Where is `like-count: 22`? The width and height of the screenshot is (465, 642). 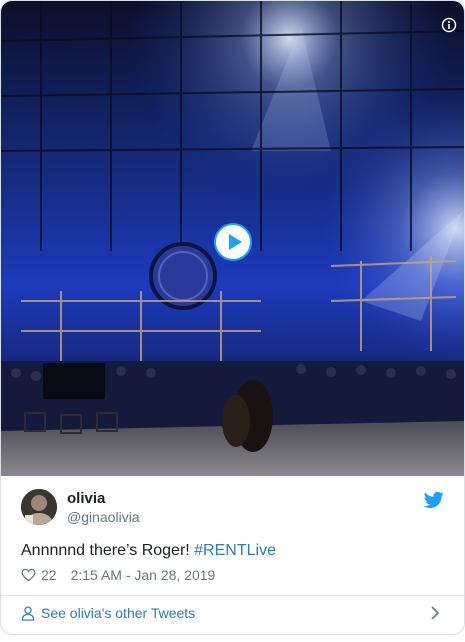
like-count: 22 is located at coordinates (49, 575).